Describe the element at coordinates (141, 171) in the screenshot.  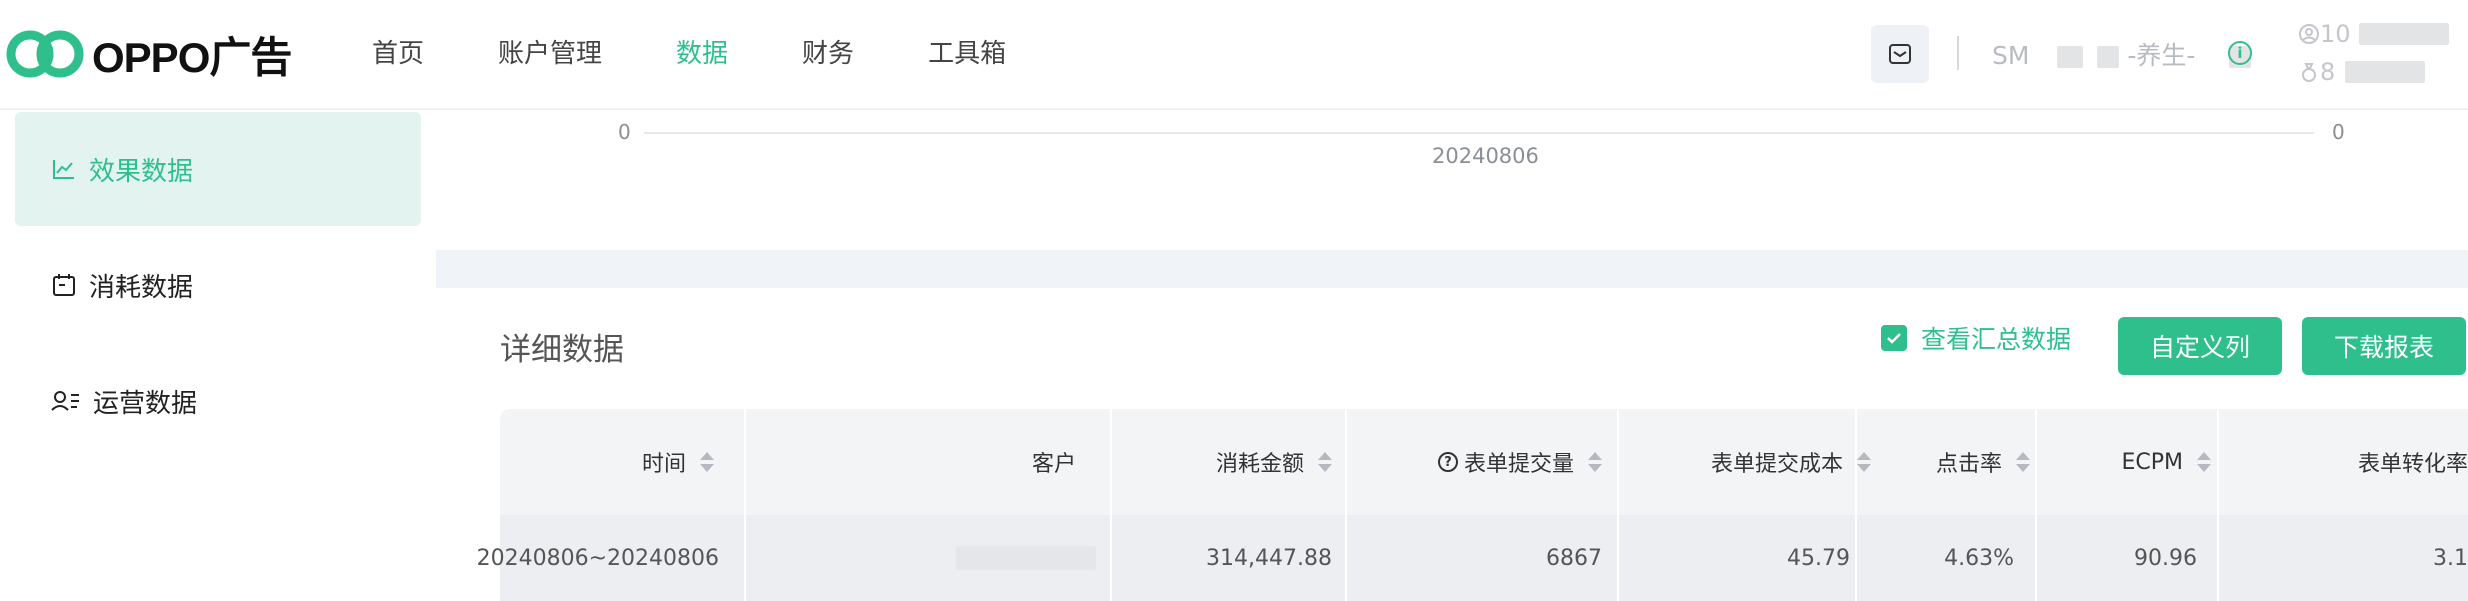
I see `sidebar-item-label: 效果数据` at that location.